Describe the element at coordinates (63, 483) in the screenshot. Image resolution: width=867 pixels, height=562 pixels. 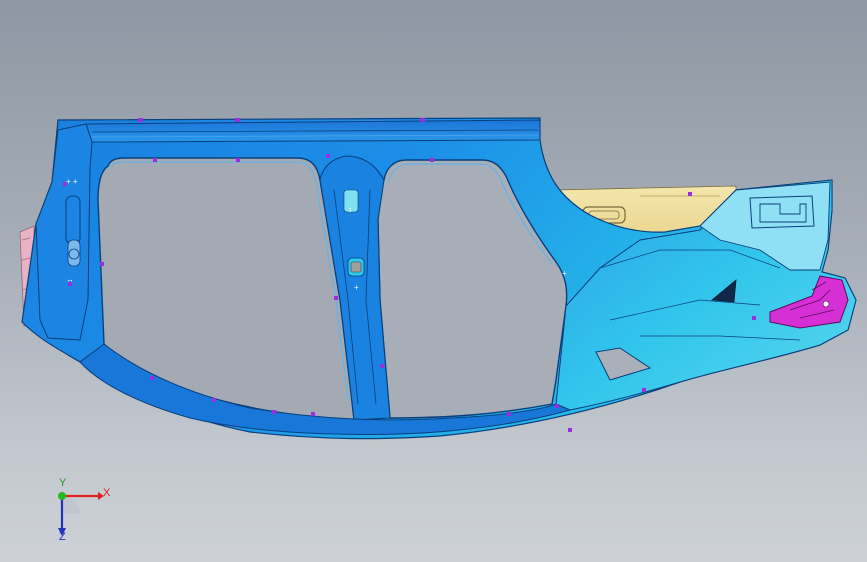
I see `y-axis-label: Y` at that location.